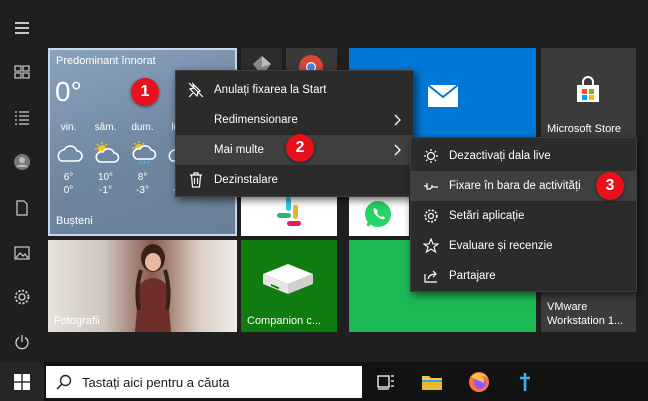 Image resolution: width=648 pixels, height=401 pixels. What do you see at coordinates (142, 177) in the screenshot?
I see `forecast-high: 8°` at bounding box center [142, 177].